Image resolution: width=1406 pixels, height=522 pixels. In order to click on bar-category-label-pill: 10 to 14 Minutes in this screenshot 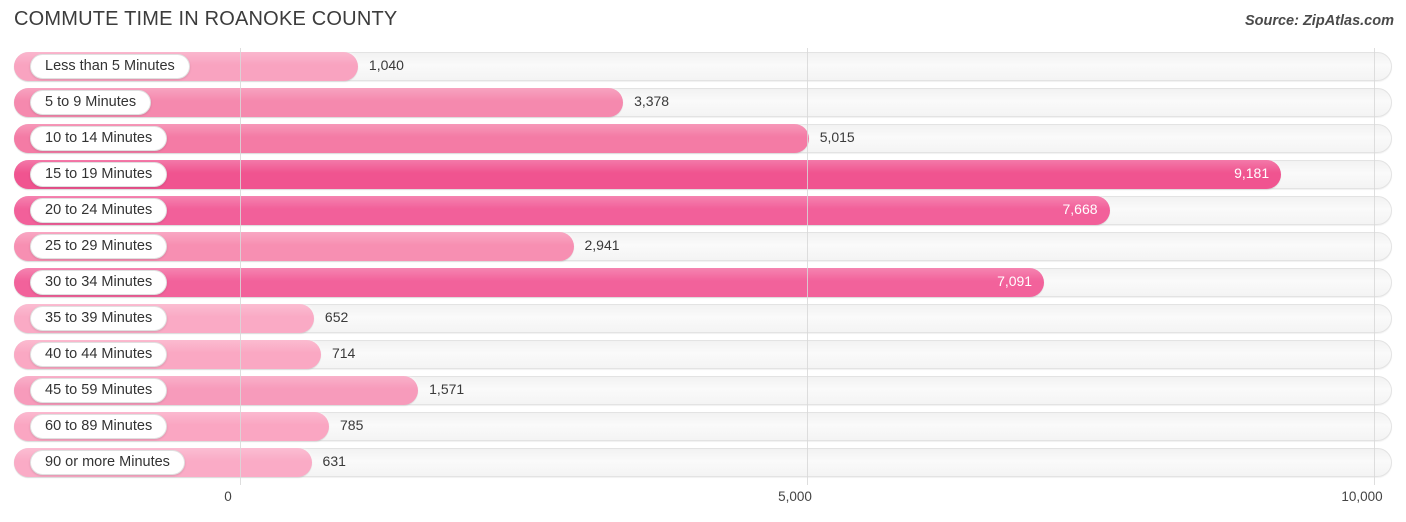, I will do `click(99, 138)`.